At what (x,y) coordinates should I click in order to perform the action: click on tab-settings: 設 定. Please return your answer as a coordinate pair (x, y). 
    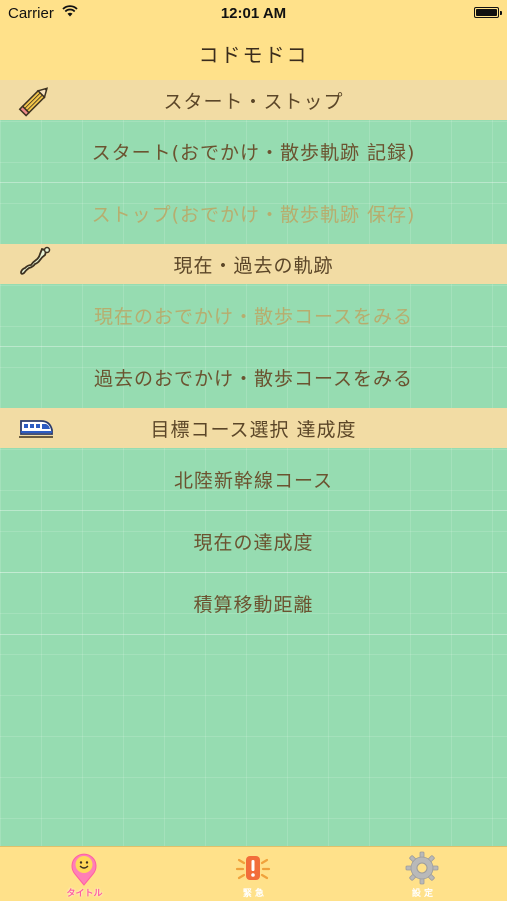
    Looking at the image, I should click on (422, 874).